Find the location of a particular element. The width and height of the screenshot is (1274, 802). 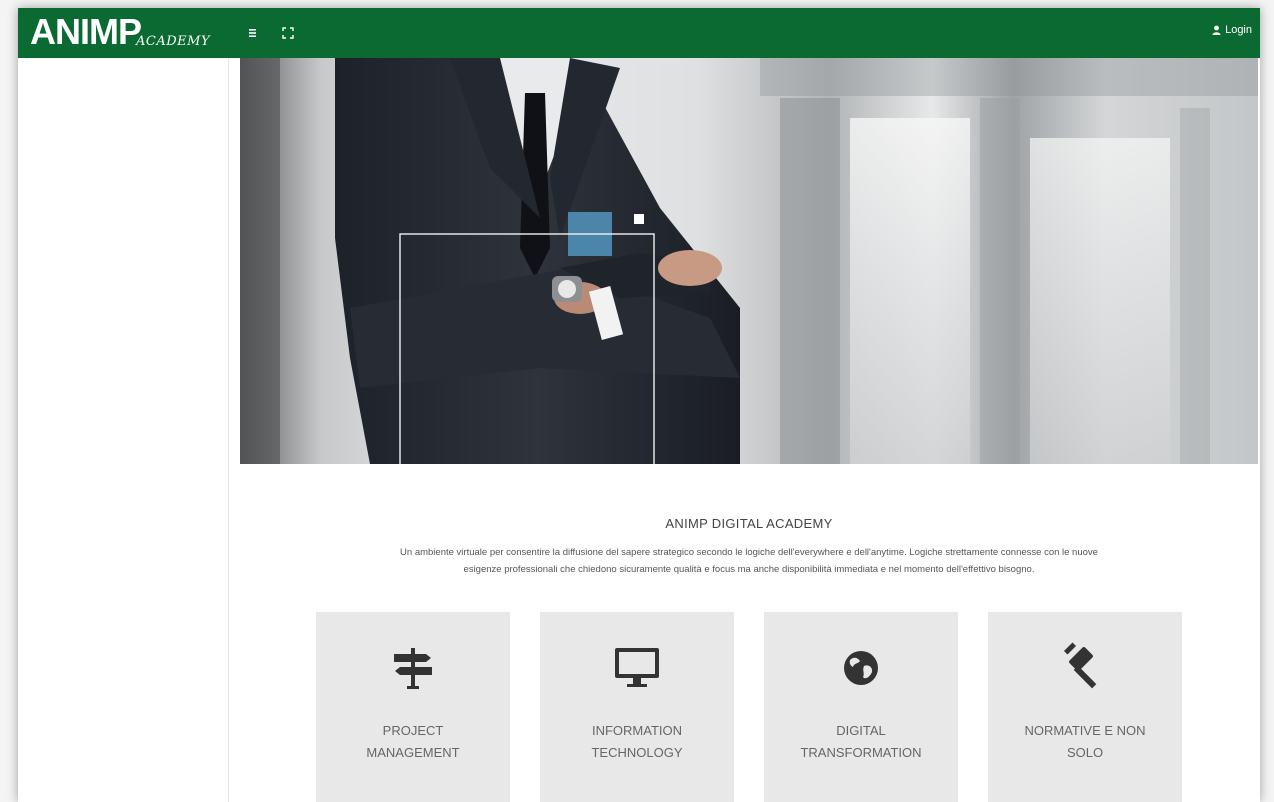

login-link: Login is located at coordinates (1232, 30).